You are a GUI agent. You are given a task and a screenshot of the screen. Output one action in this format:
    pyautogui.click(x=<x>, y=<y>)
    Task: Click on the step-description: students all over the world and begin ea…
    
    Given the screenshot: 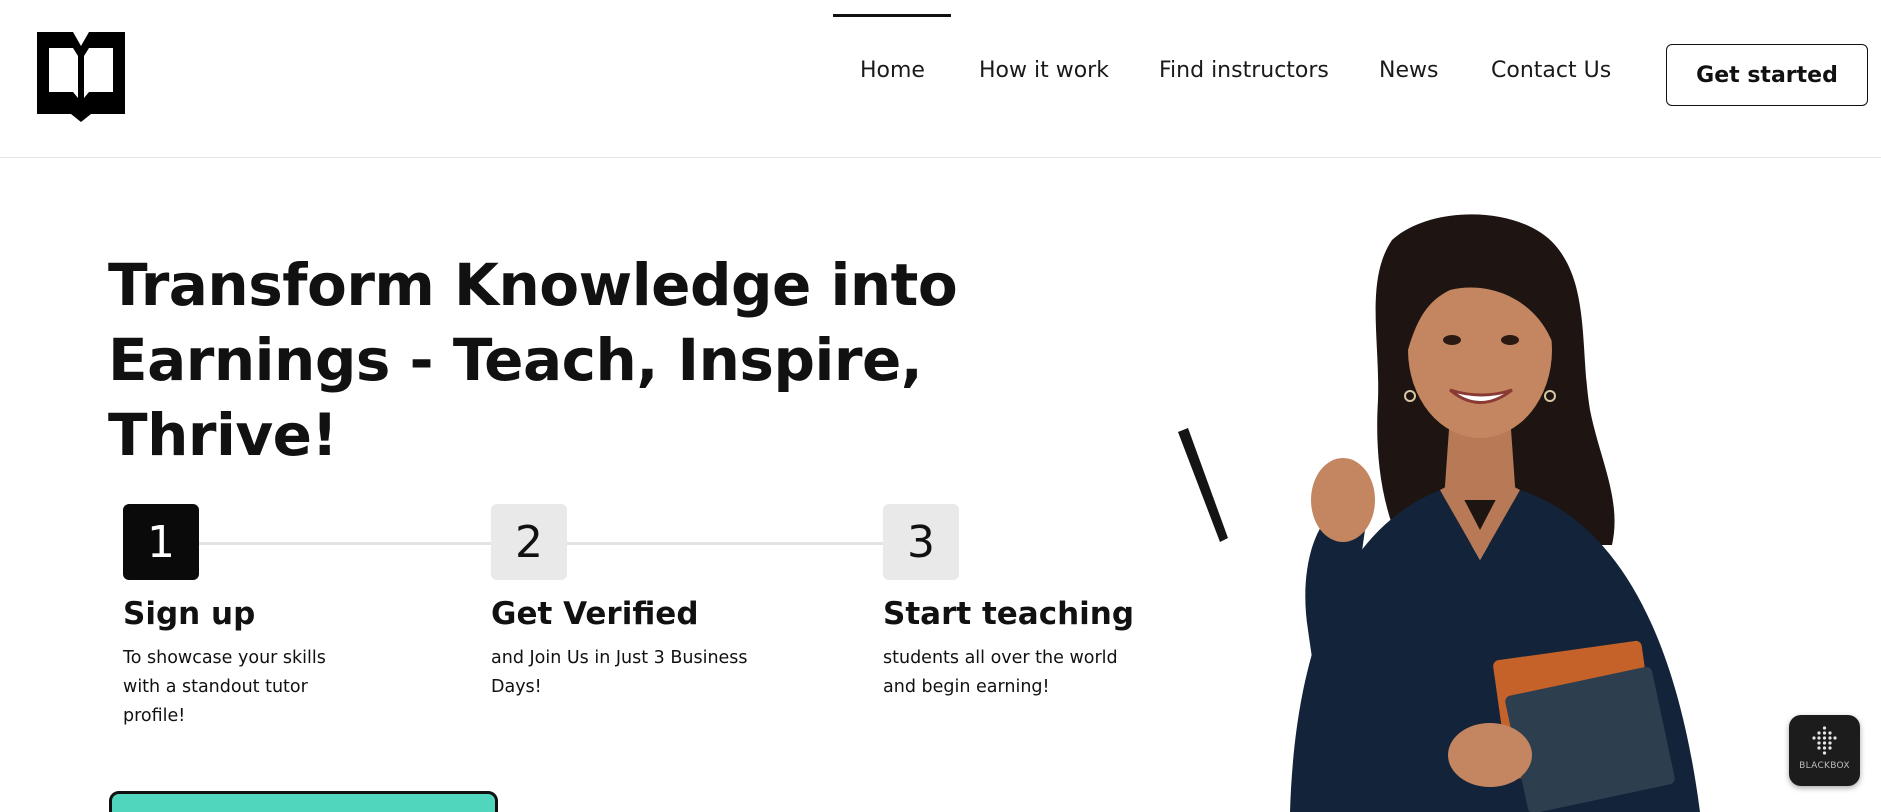 What is the action you would take?
    pyautogui.click(x=1013, y=673)
    